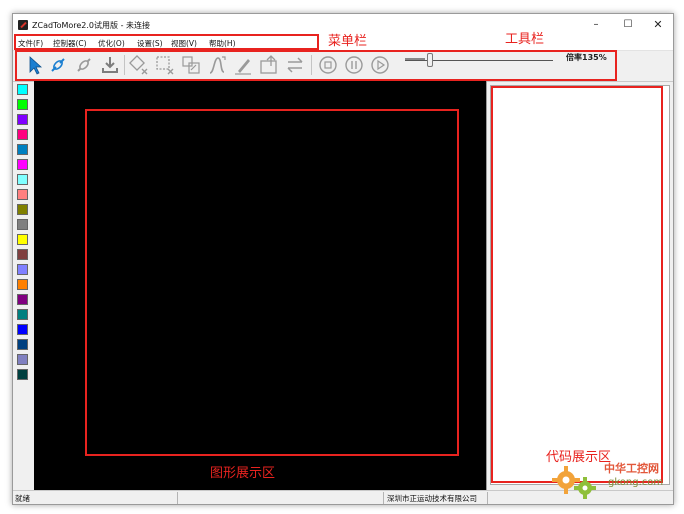 This screenshot has width=684, height=514. Describe the element at coordinates (23, 25) in the screenshot. I see `app-logo-icon` at that location.